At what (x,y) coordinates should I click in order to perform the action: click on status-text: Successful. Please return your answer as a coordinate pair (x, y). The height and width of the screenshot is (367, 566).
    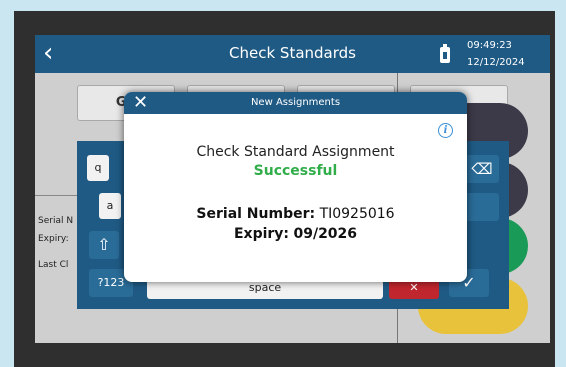
    Looking at the image, I should click on (295, 171).